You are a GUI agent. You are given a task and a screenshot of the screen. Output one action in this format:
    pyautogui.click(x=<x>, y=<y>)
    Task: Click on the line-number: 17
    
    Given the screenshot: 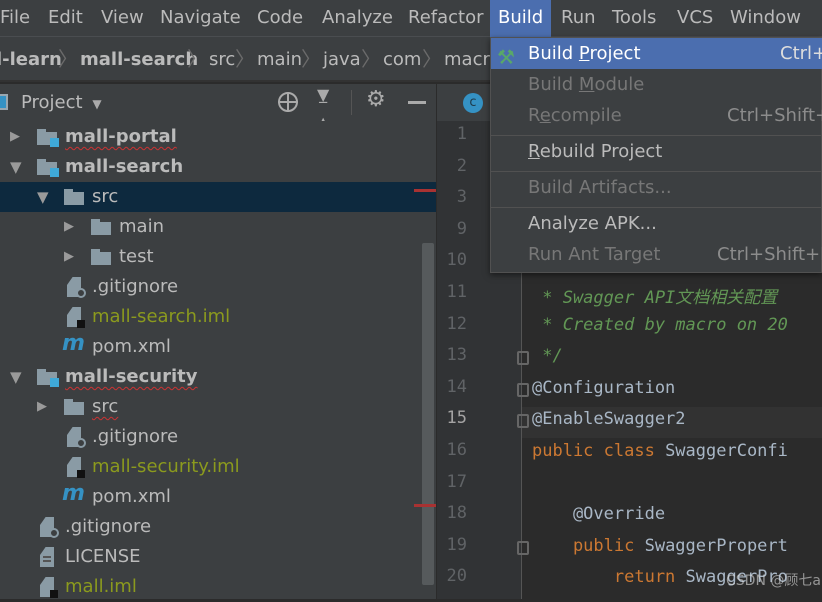 What is the action you would take?
    pyautogui.click(x=456, y=481)
    